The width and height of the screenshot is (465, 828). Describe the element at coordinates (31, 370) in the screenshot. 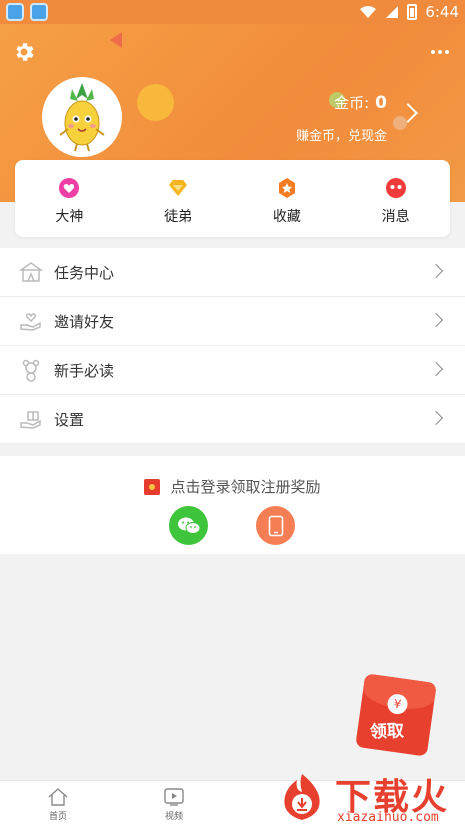

I see `teddy-bear-icon` at that location.